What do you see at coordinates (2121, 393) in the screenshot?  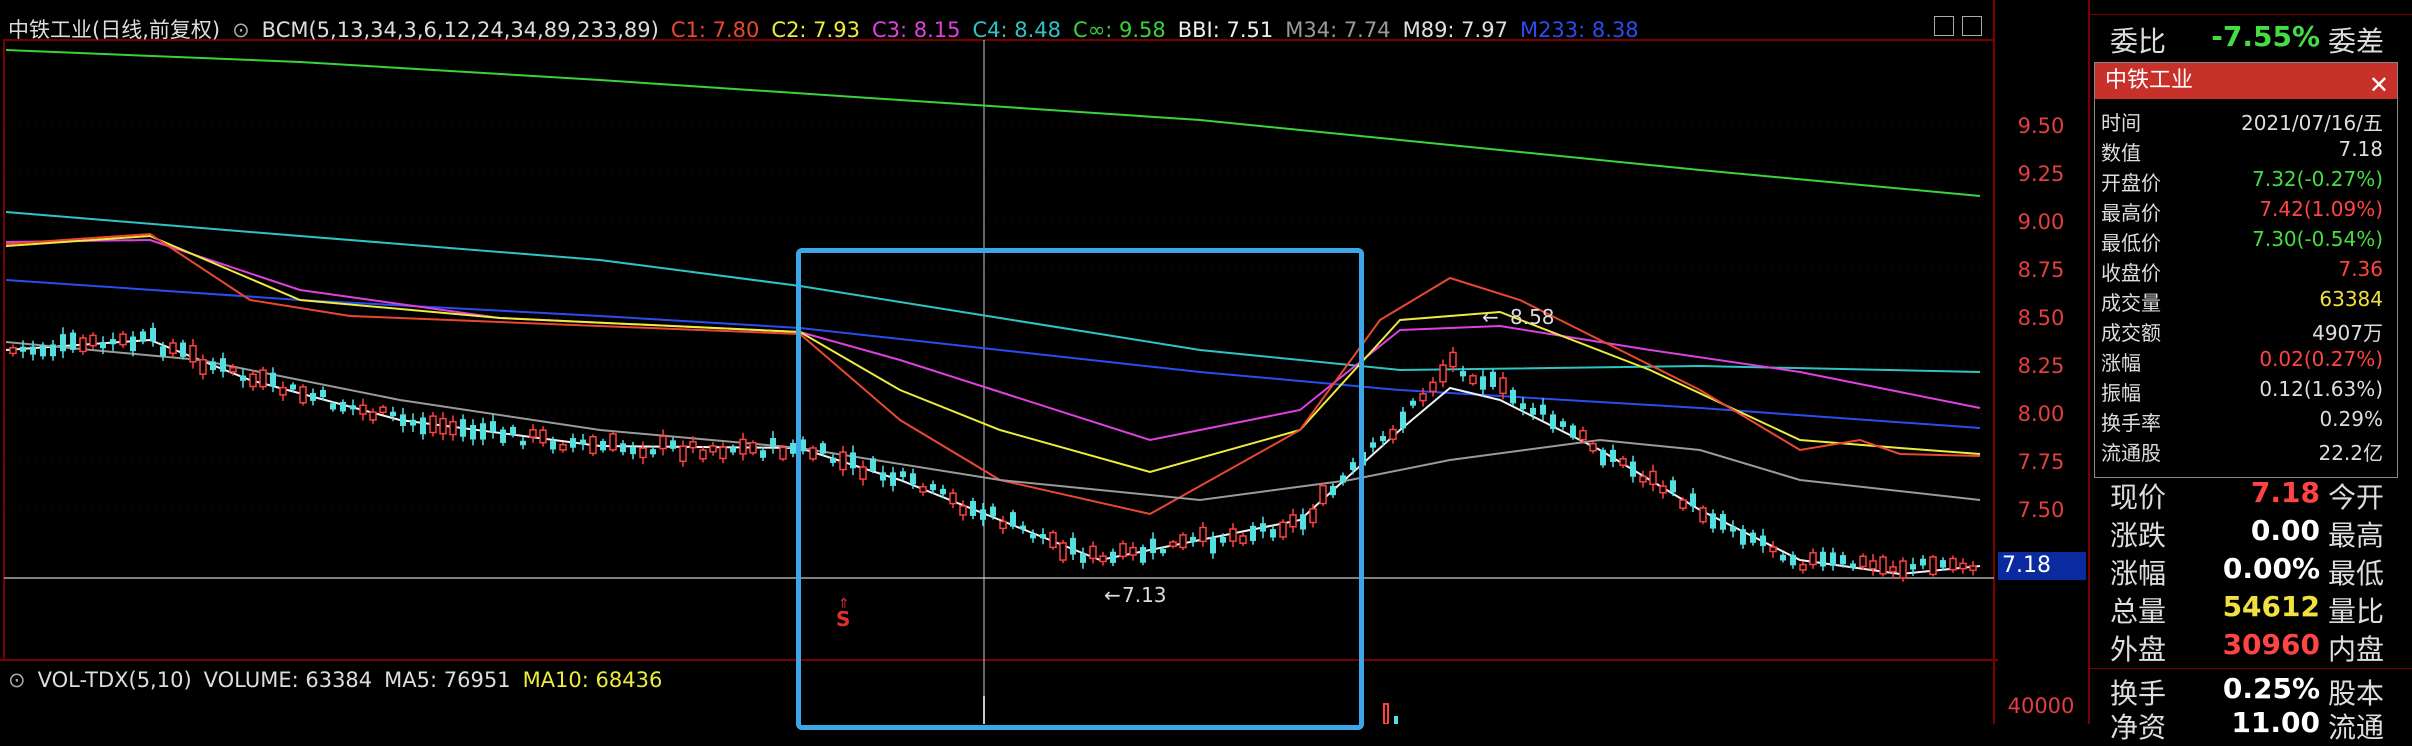 I see `tooltip-key: 振幅` at bounding box center [2121, 393].